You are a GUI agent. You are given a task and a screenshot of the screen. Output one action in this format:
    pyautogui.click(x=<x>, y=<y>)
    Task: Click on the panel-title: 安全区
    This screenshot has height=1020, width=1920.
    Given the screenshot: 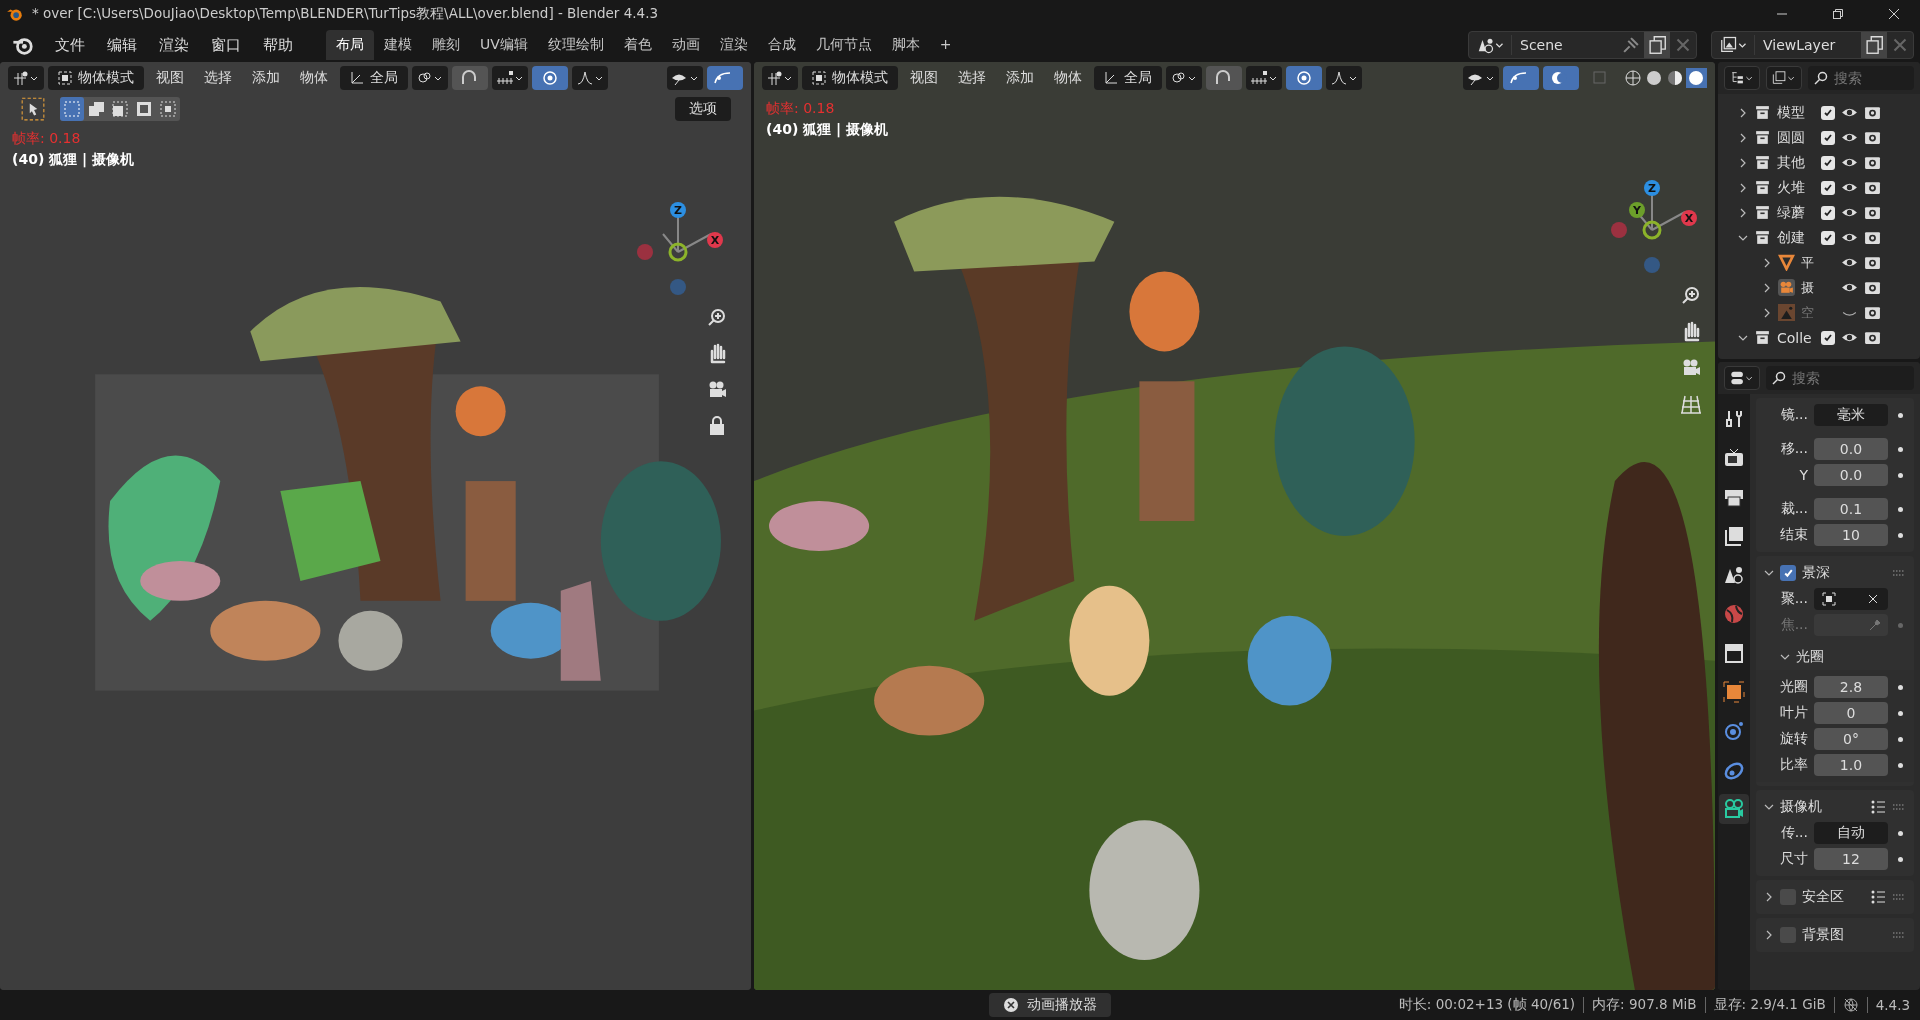 What is the action you would take?
    pyautogui.click(x=1823, y=897)
    